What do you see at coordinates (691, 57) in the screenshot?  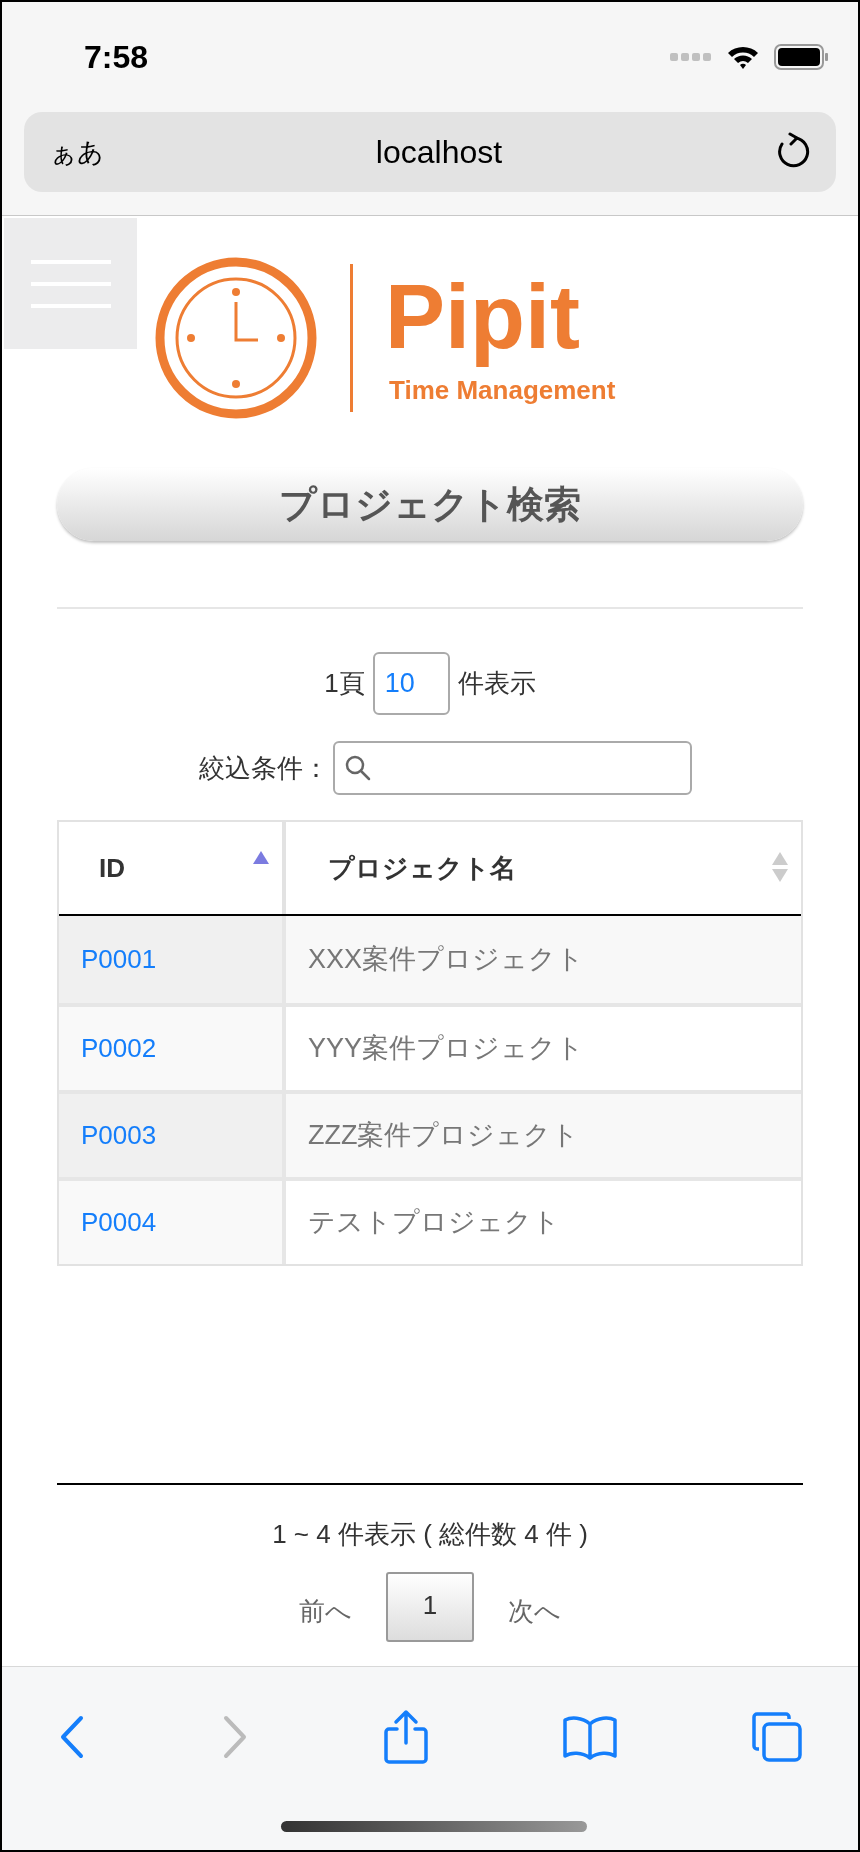 I see `signal-icon` at bounding box center [691, 57].